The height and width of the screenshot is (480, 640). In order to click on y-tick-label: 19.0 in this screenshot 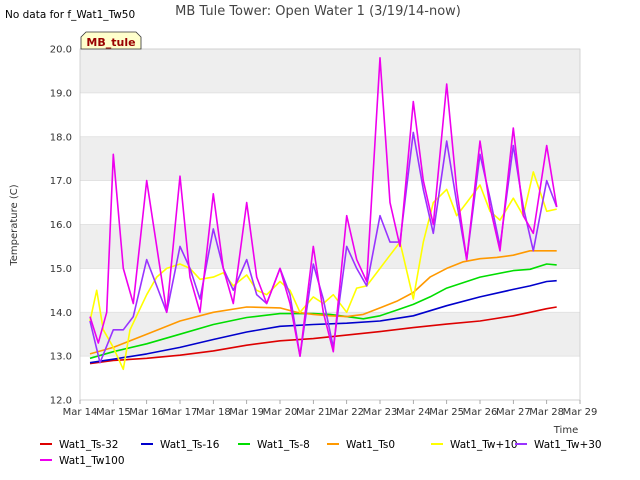, I will do `click(61, 93)`.